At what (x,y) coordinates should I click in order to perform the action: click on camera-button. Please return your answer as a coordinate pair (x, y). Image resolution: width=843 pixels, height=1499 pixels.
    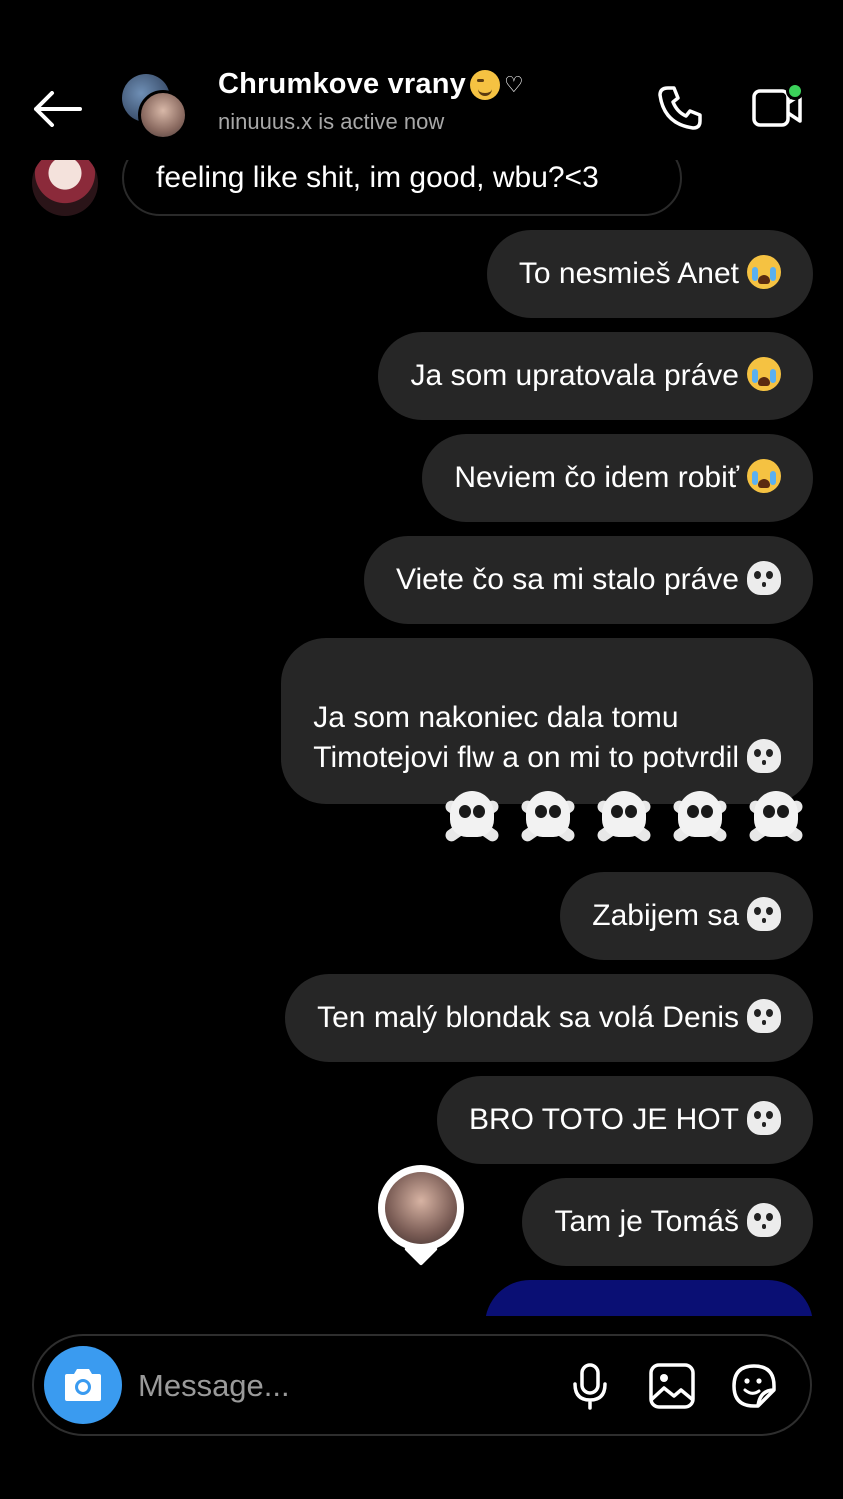
    Looking at the image, I should click on (83, 1385).